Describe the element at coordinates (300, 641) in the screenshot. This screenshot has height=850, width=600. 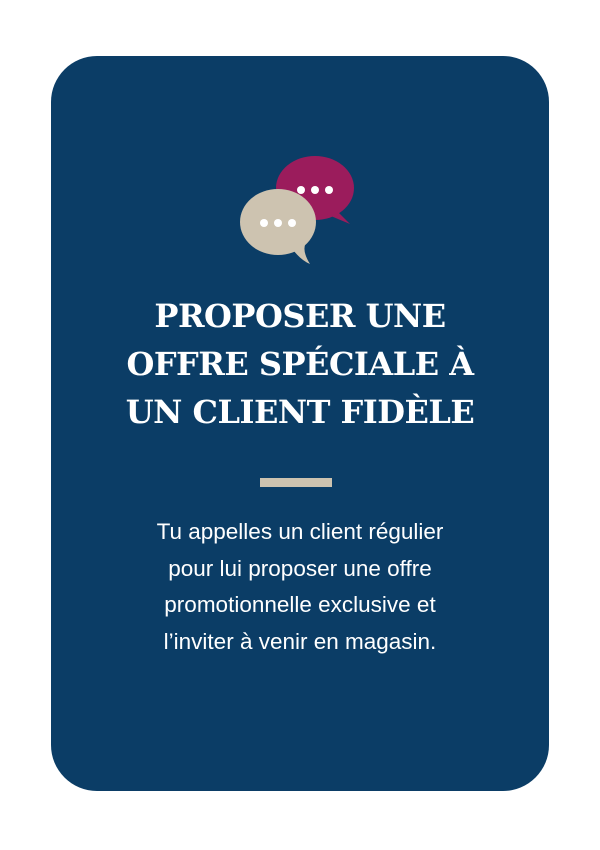
I see `card-description-line: l’inviter à venir en magasin.` at that location.